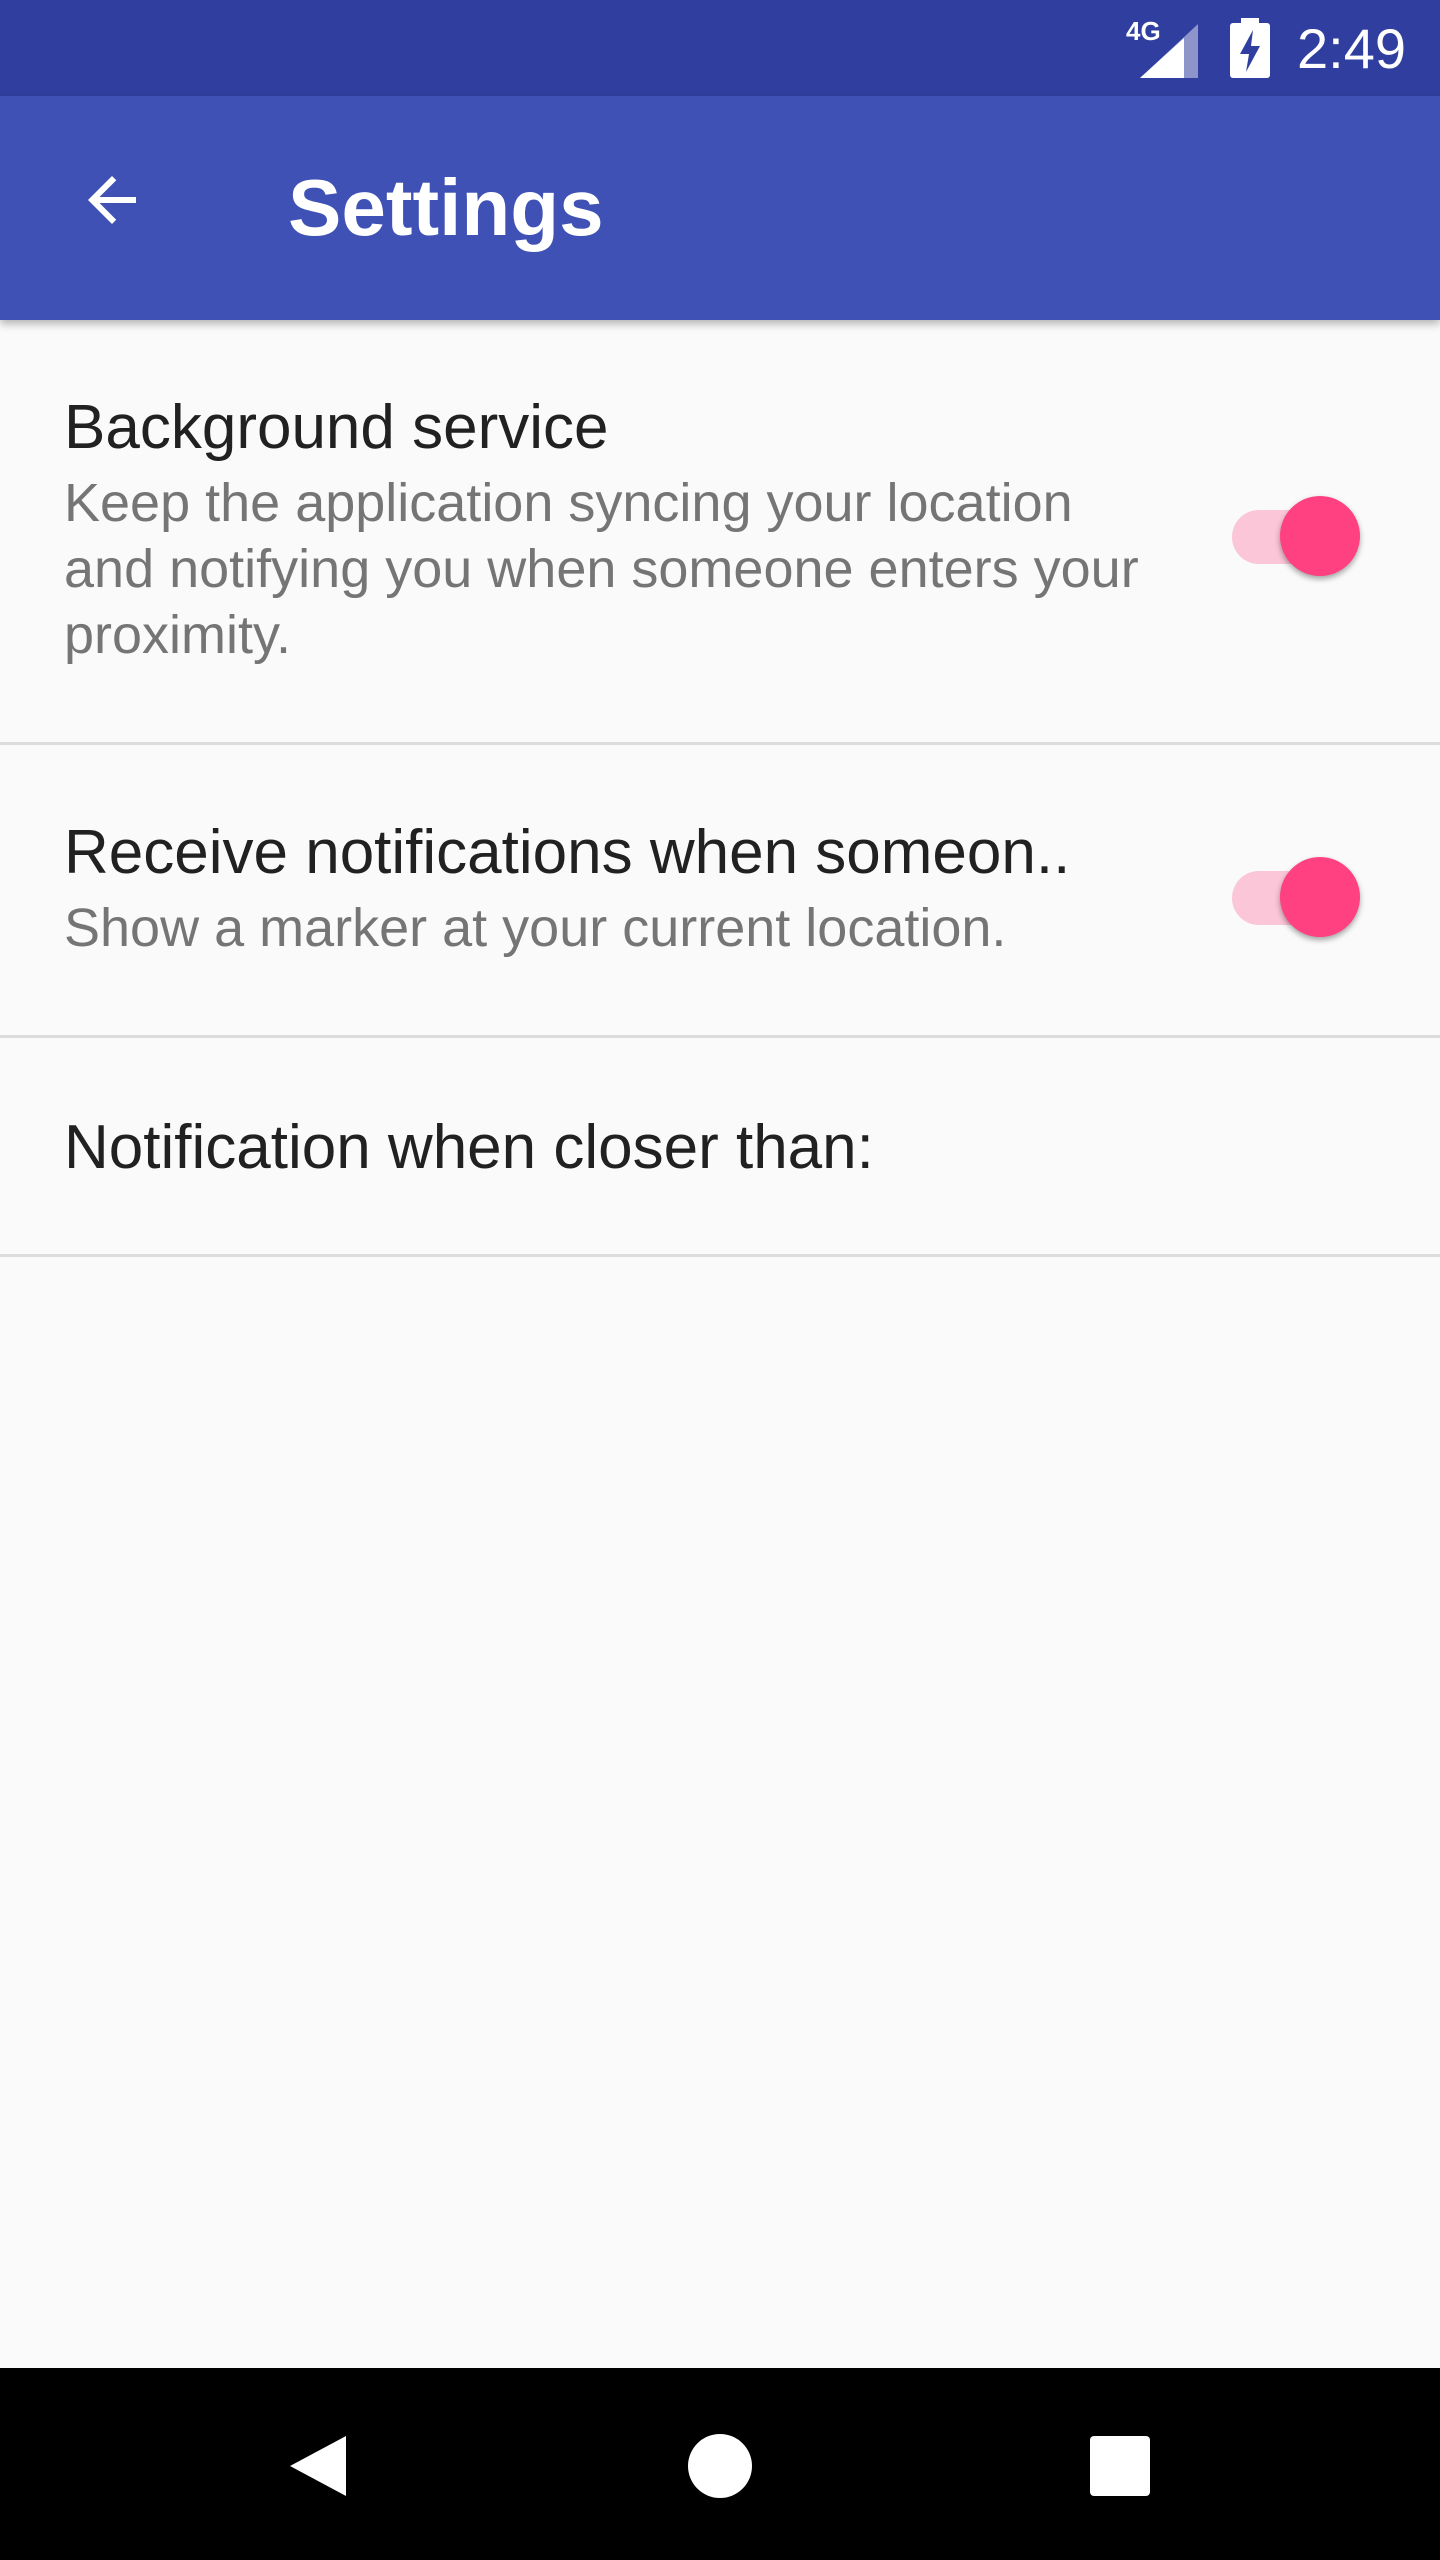 This screenshot has width=1440, height=2560. Describe the element at coordinates (336, 427) in the screenshot. I see `pref-title: Background service` at that location.